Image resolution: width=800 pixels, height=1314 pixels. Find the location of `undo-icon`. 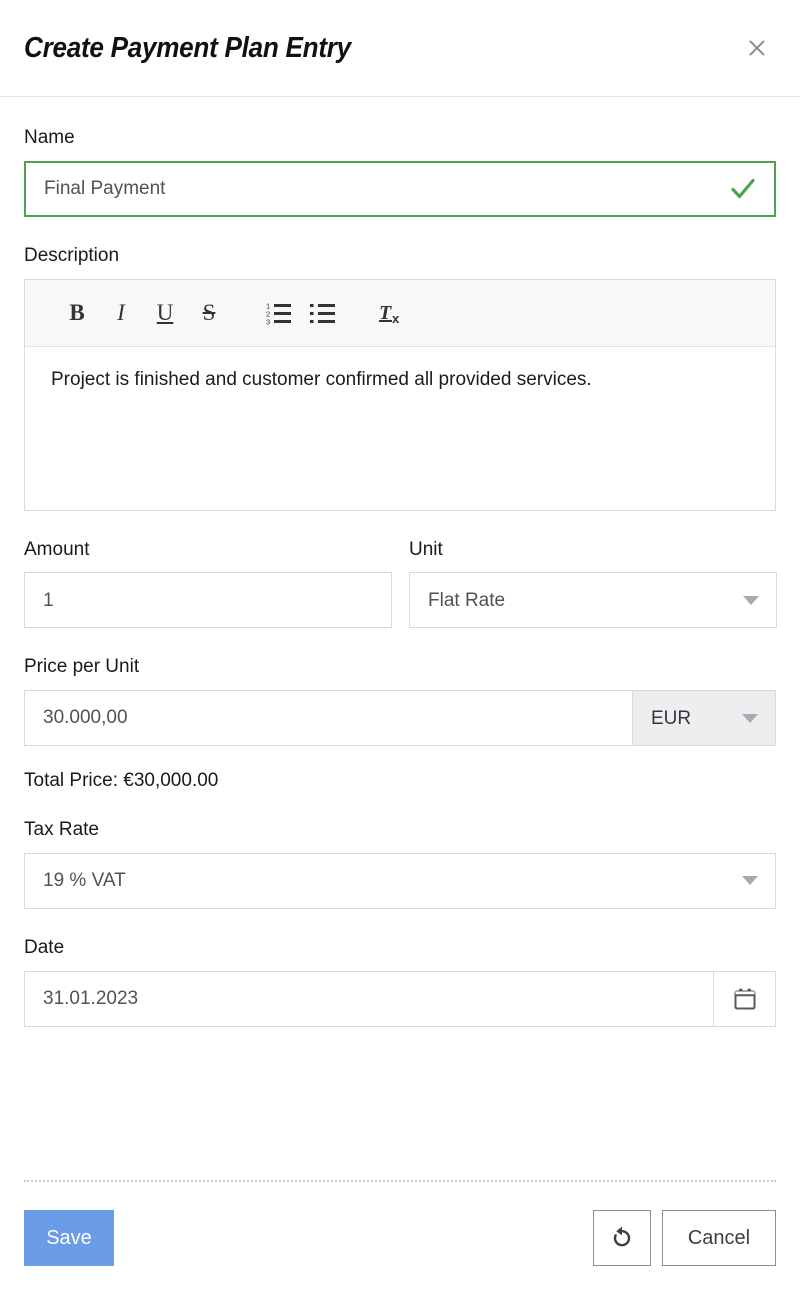

undo-icon is located at coordinates (622, 1236).